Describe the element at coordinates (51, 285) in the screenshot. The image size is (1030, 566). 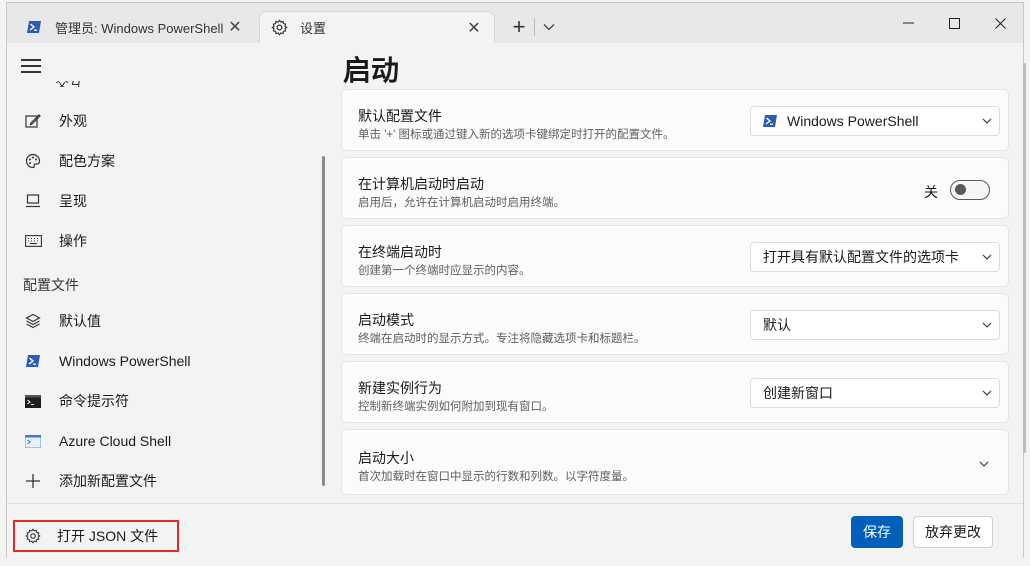
I see `profiles-section-header: 配置文件` at that location.